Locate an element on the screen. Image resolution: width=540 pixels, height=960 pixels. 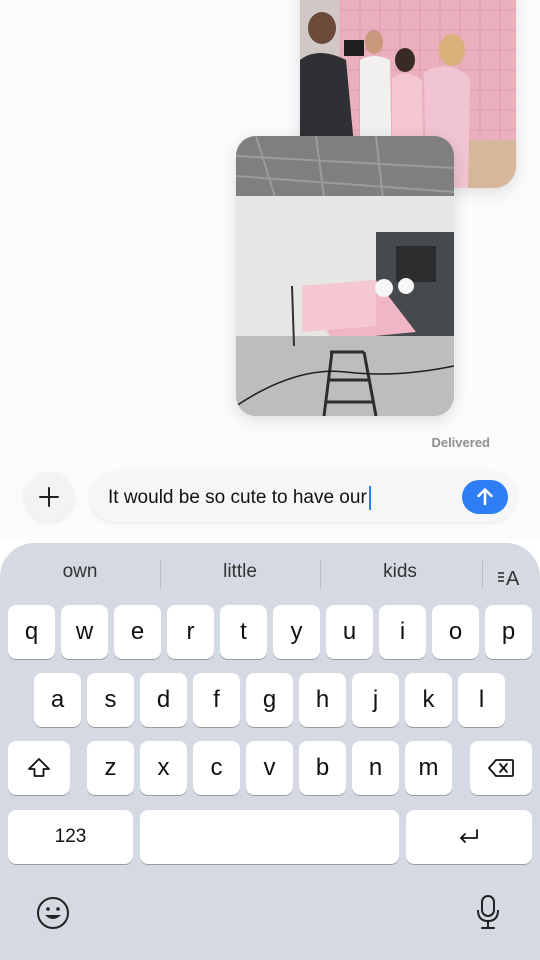
key-f: f is located at coordinates (216, 700).